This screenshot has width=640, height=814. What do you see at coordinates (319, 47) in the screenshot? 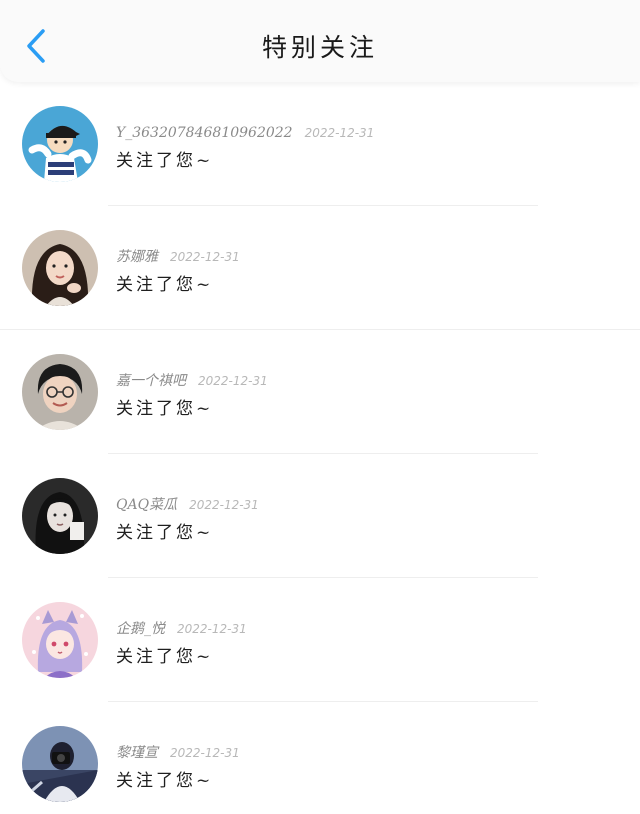
I see `page-title: 特别关注` at bounding box center [319, 47].